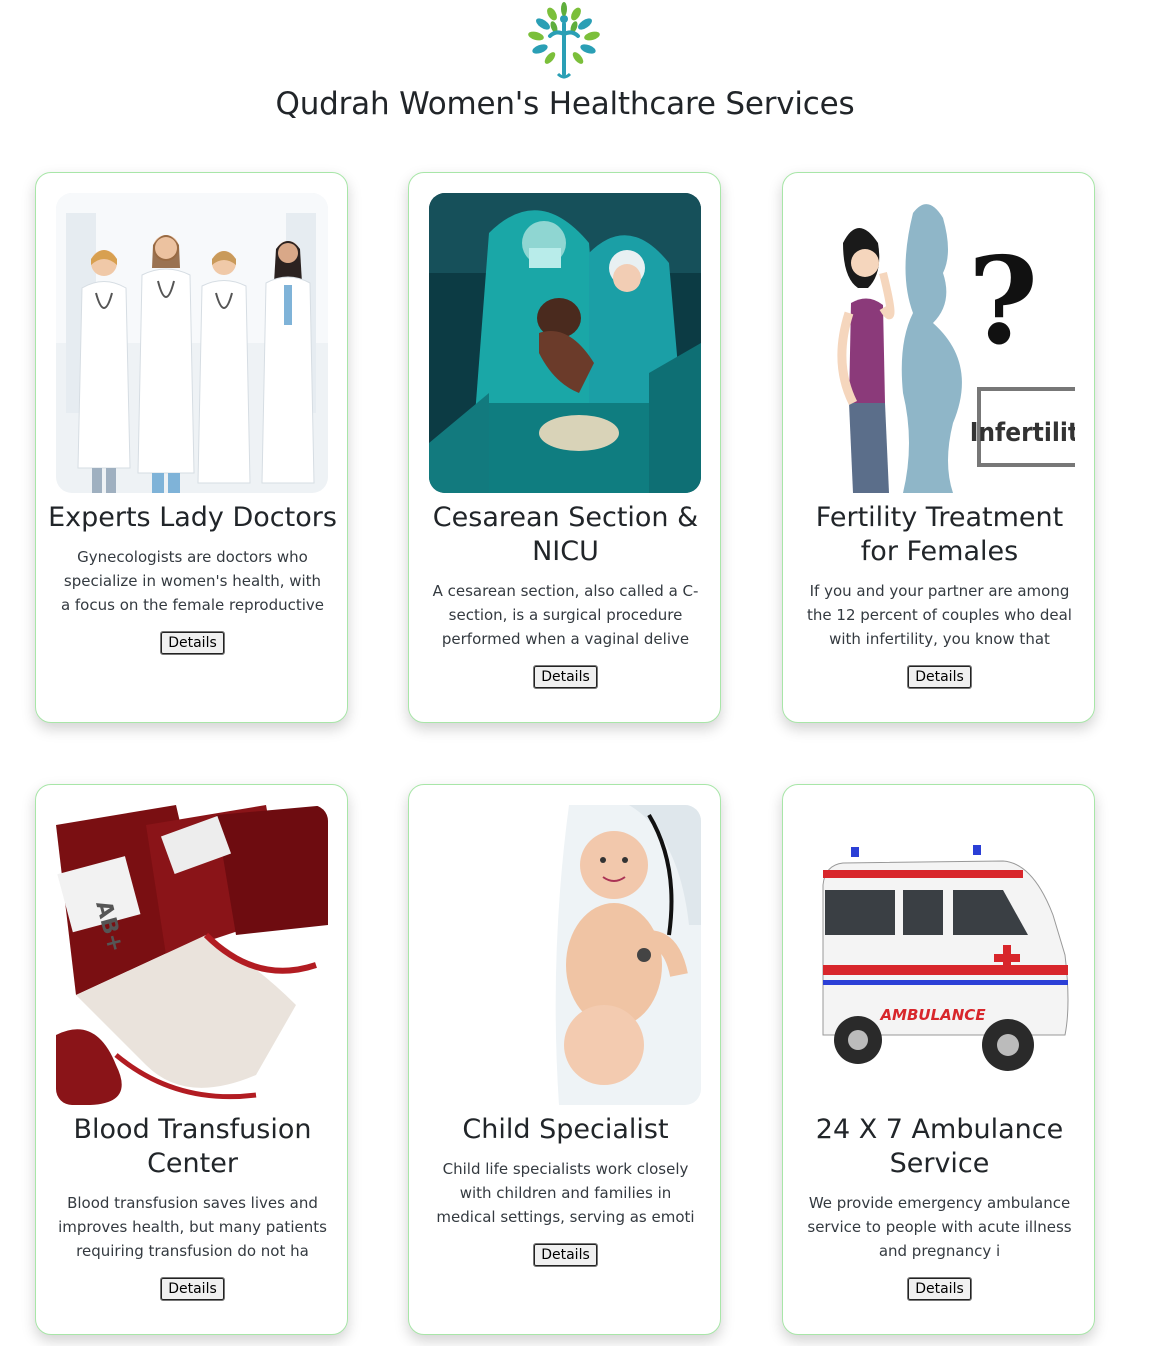 The image size is (1154, 1346). I want to click on page-header: Qudrah Women's Healthcare Services, so click(577, 70).